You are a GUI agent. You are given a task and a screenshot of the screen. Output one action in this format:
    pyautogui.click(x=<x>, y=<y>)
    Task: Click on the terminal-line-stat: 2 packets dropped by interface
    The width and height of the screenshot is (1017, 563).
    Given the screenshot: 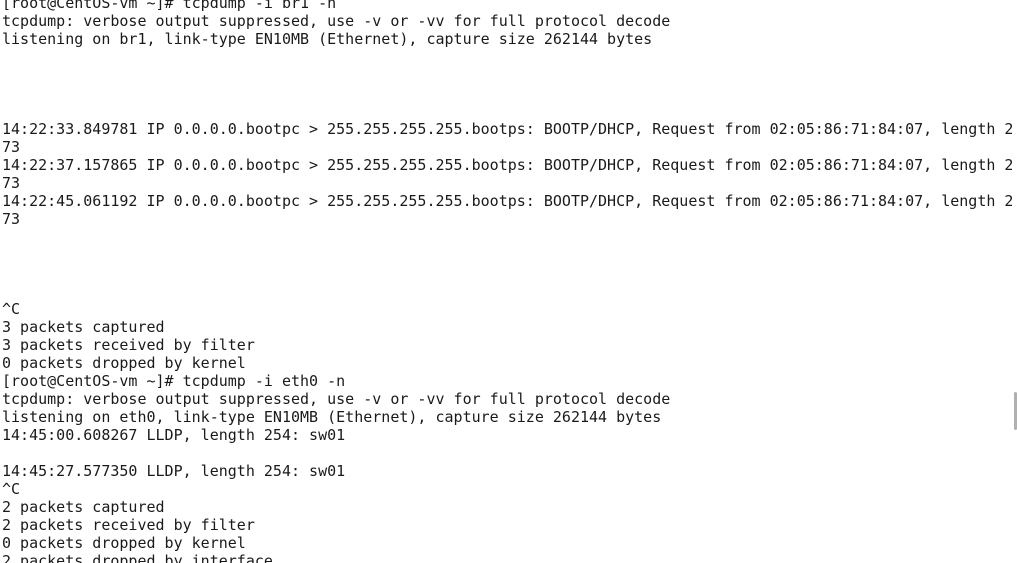 What is the action you would take?
    pyautogui.click(x=137, y=557)
    